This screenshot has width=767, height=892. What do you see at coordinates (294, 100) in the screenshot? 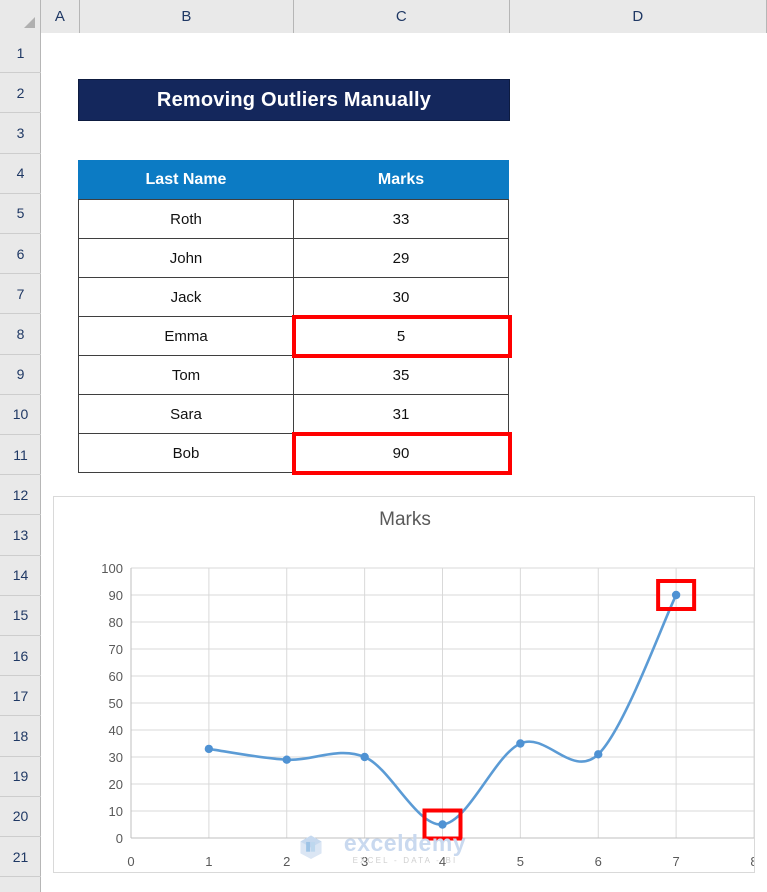
I see `title-banner-cell: Removing Outliers Manually` at bounding box center [294, 100].